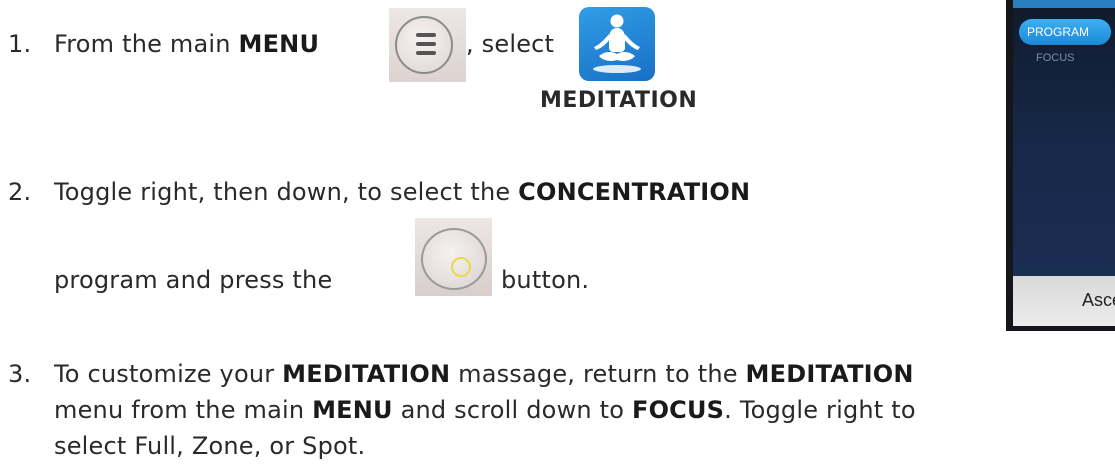 The width and height of the screenshot is (1115, 475). Describe the element at coordinates (461, 267) in the screenshot. I see `select-dot-icon` at that location.